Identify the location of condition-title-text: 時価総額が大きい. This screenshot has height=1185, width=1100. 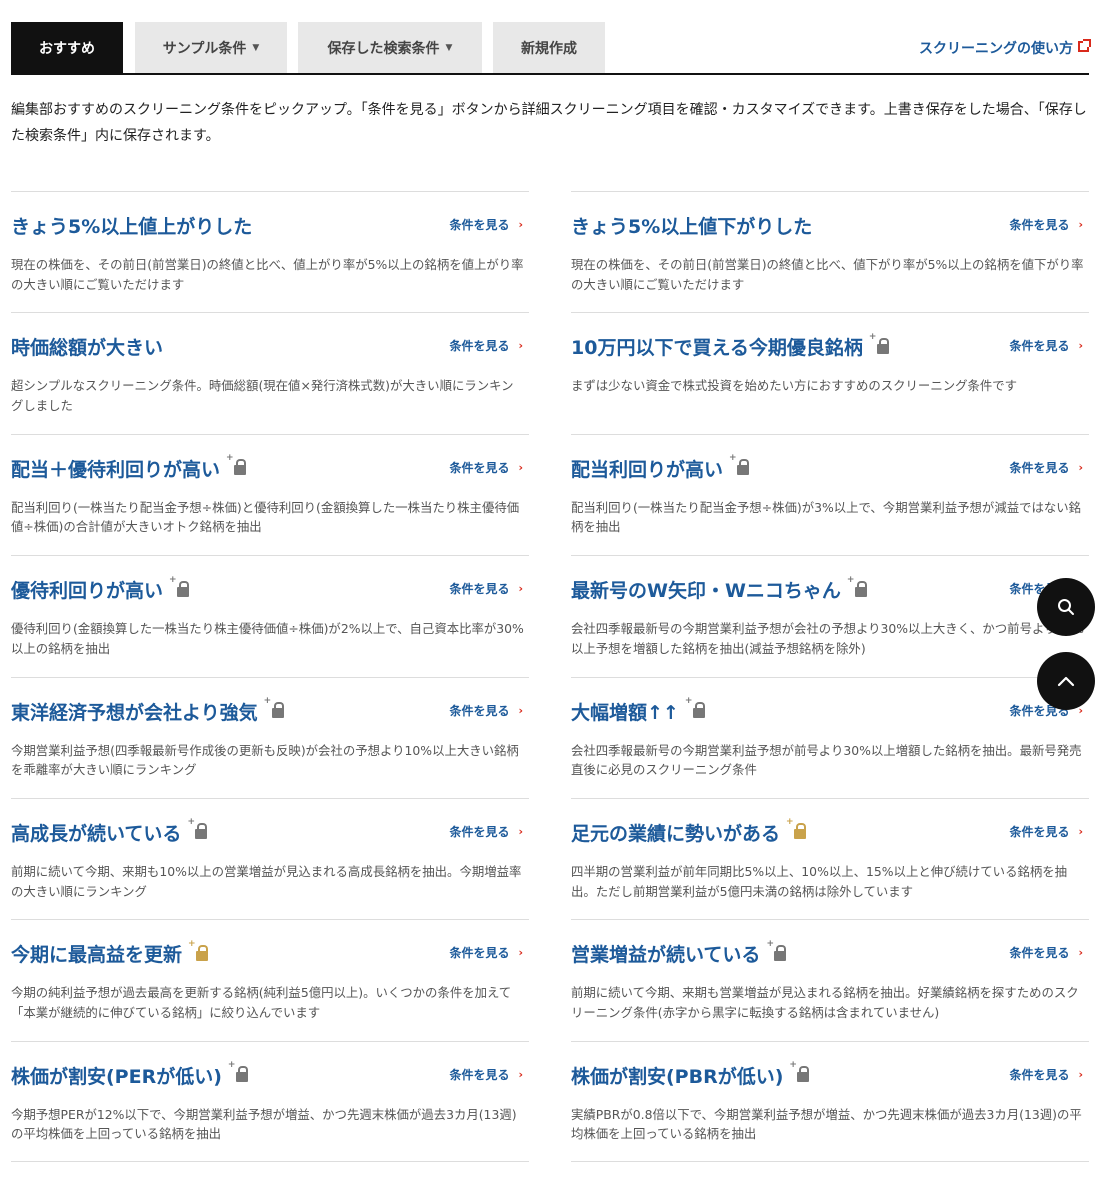
(87, 348).